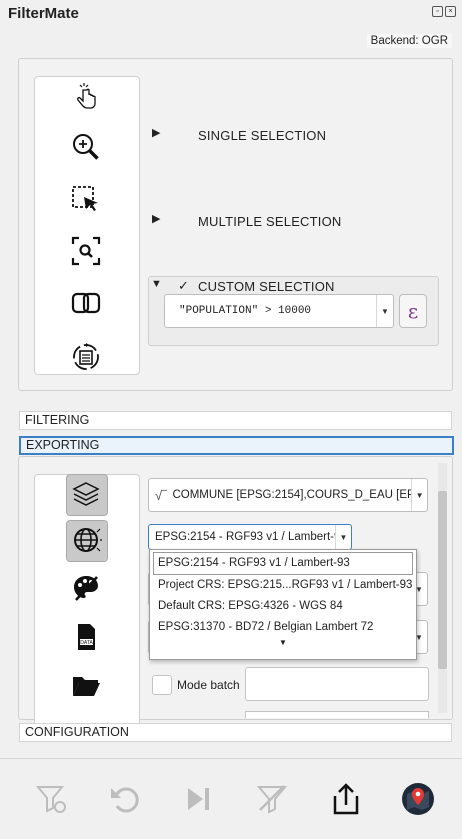 This screenshot has height=839, width=462. Describe the element at coordinates (444, 11) in the screenshot. I see `window-controls: ▫ ×` at that location.